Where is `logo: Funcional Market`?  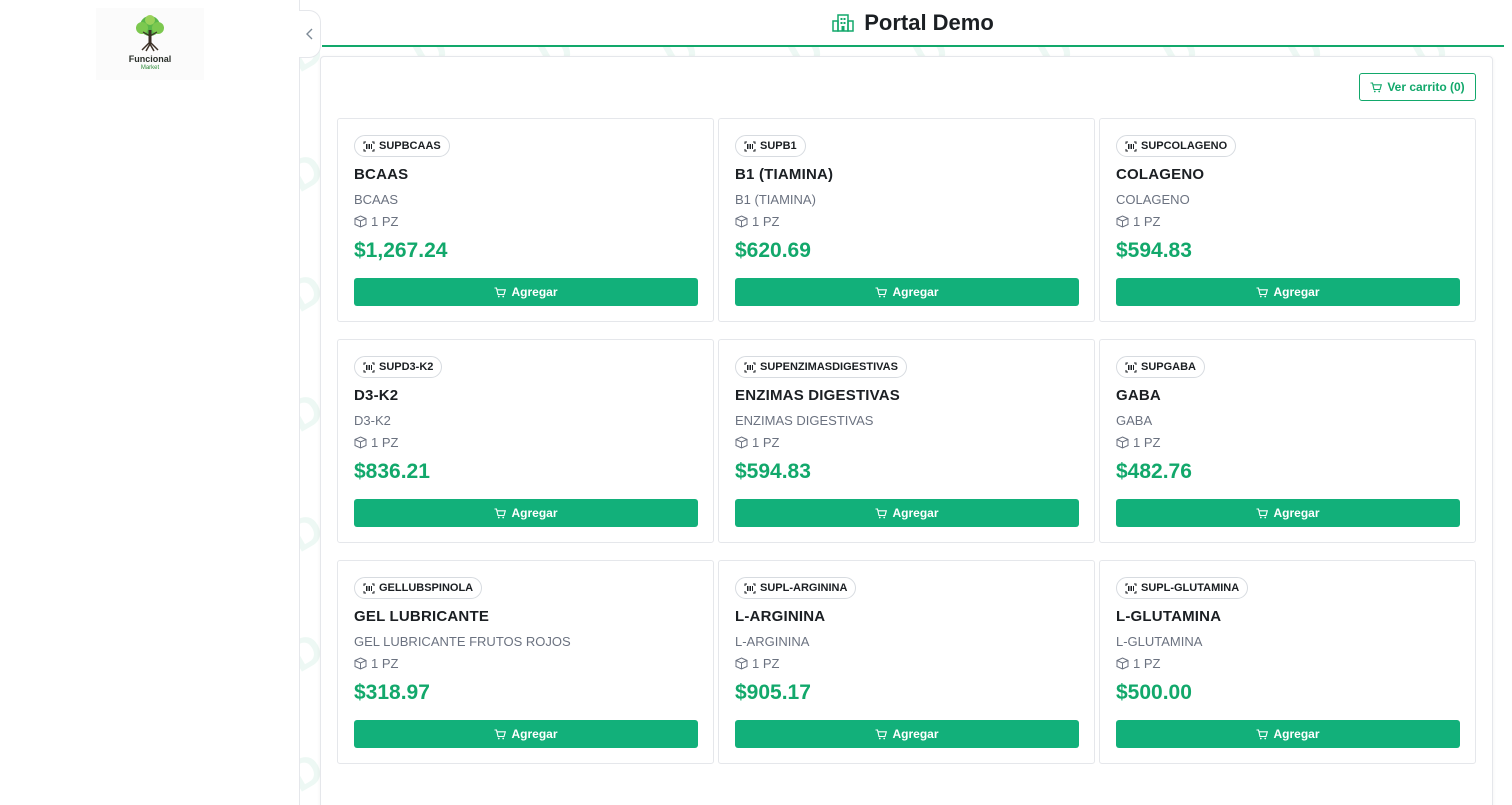 logo: Funcional Market is located at coordinates (150, 44).